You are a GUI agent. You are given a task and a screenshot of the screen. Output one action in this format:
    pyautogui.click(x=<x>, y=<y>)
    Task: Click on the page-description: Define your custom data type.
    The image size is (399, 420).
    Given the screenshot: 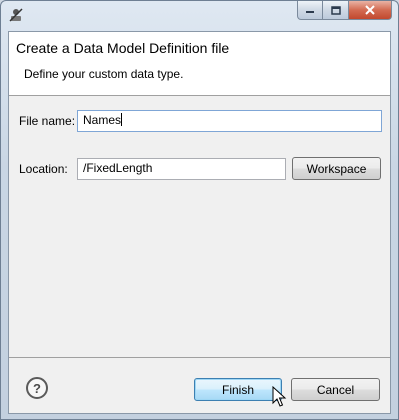 What is the action you would take?
    pyautogui.click(x=104, y=74)
    